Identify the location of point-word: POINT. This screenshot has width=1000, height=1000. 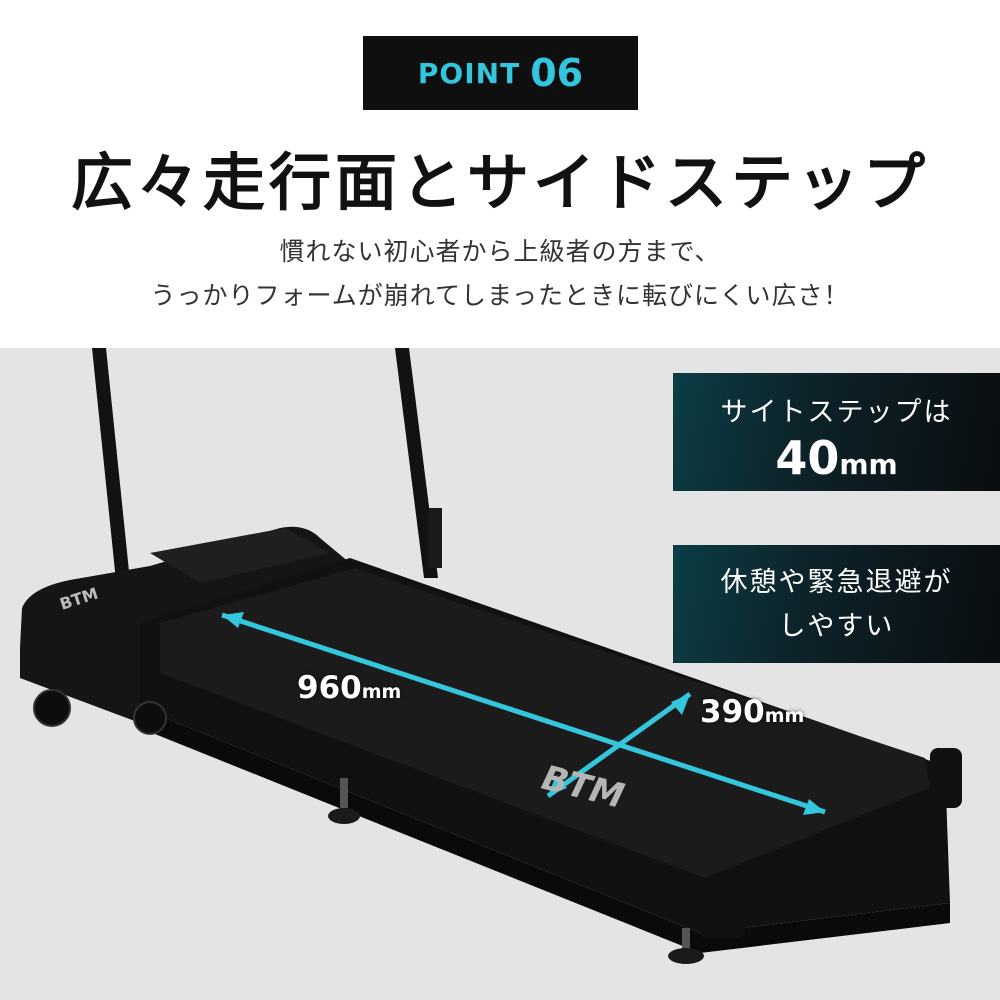
(469, 73).